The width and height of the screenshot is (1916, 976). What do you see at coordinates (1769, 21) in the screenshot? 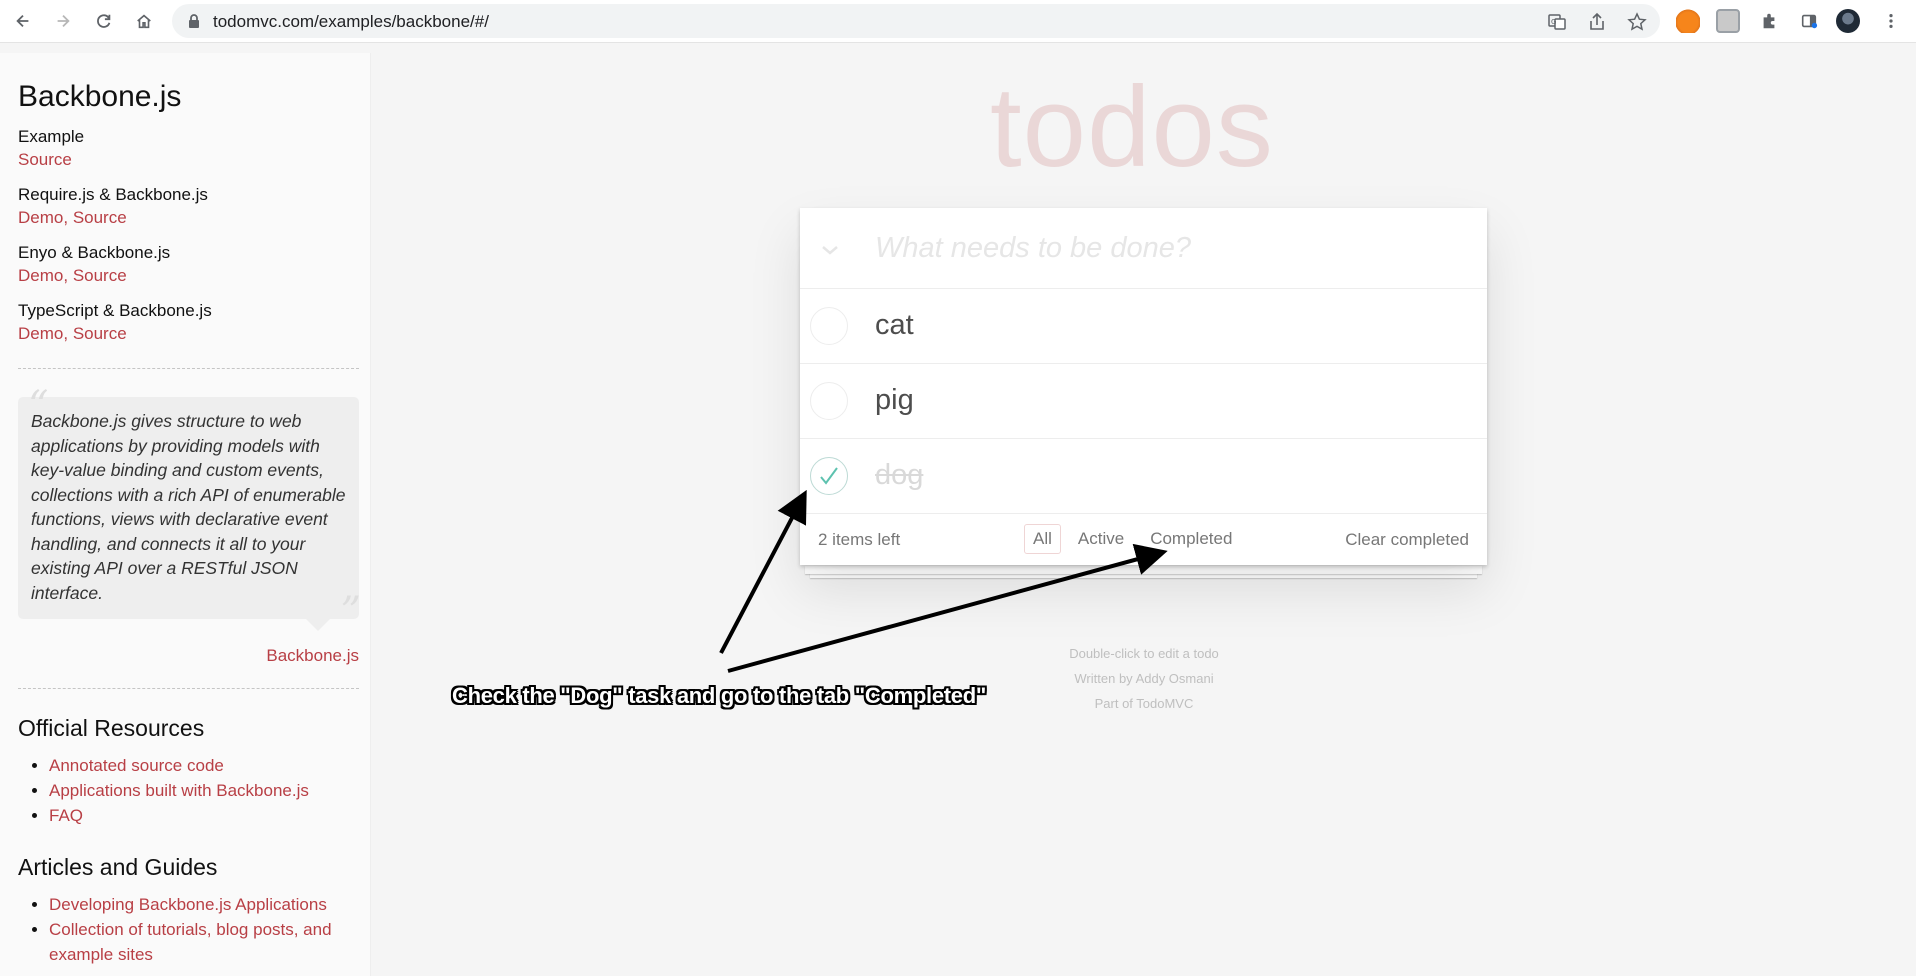
I see `puzzle-icon` at bounding box center [1769, 21].